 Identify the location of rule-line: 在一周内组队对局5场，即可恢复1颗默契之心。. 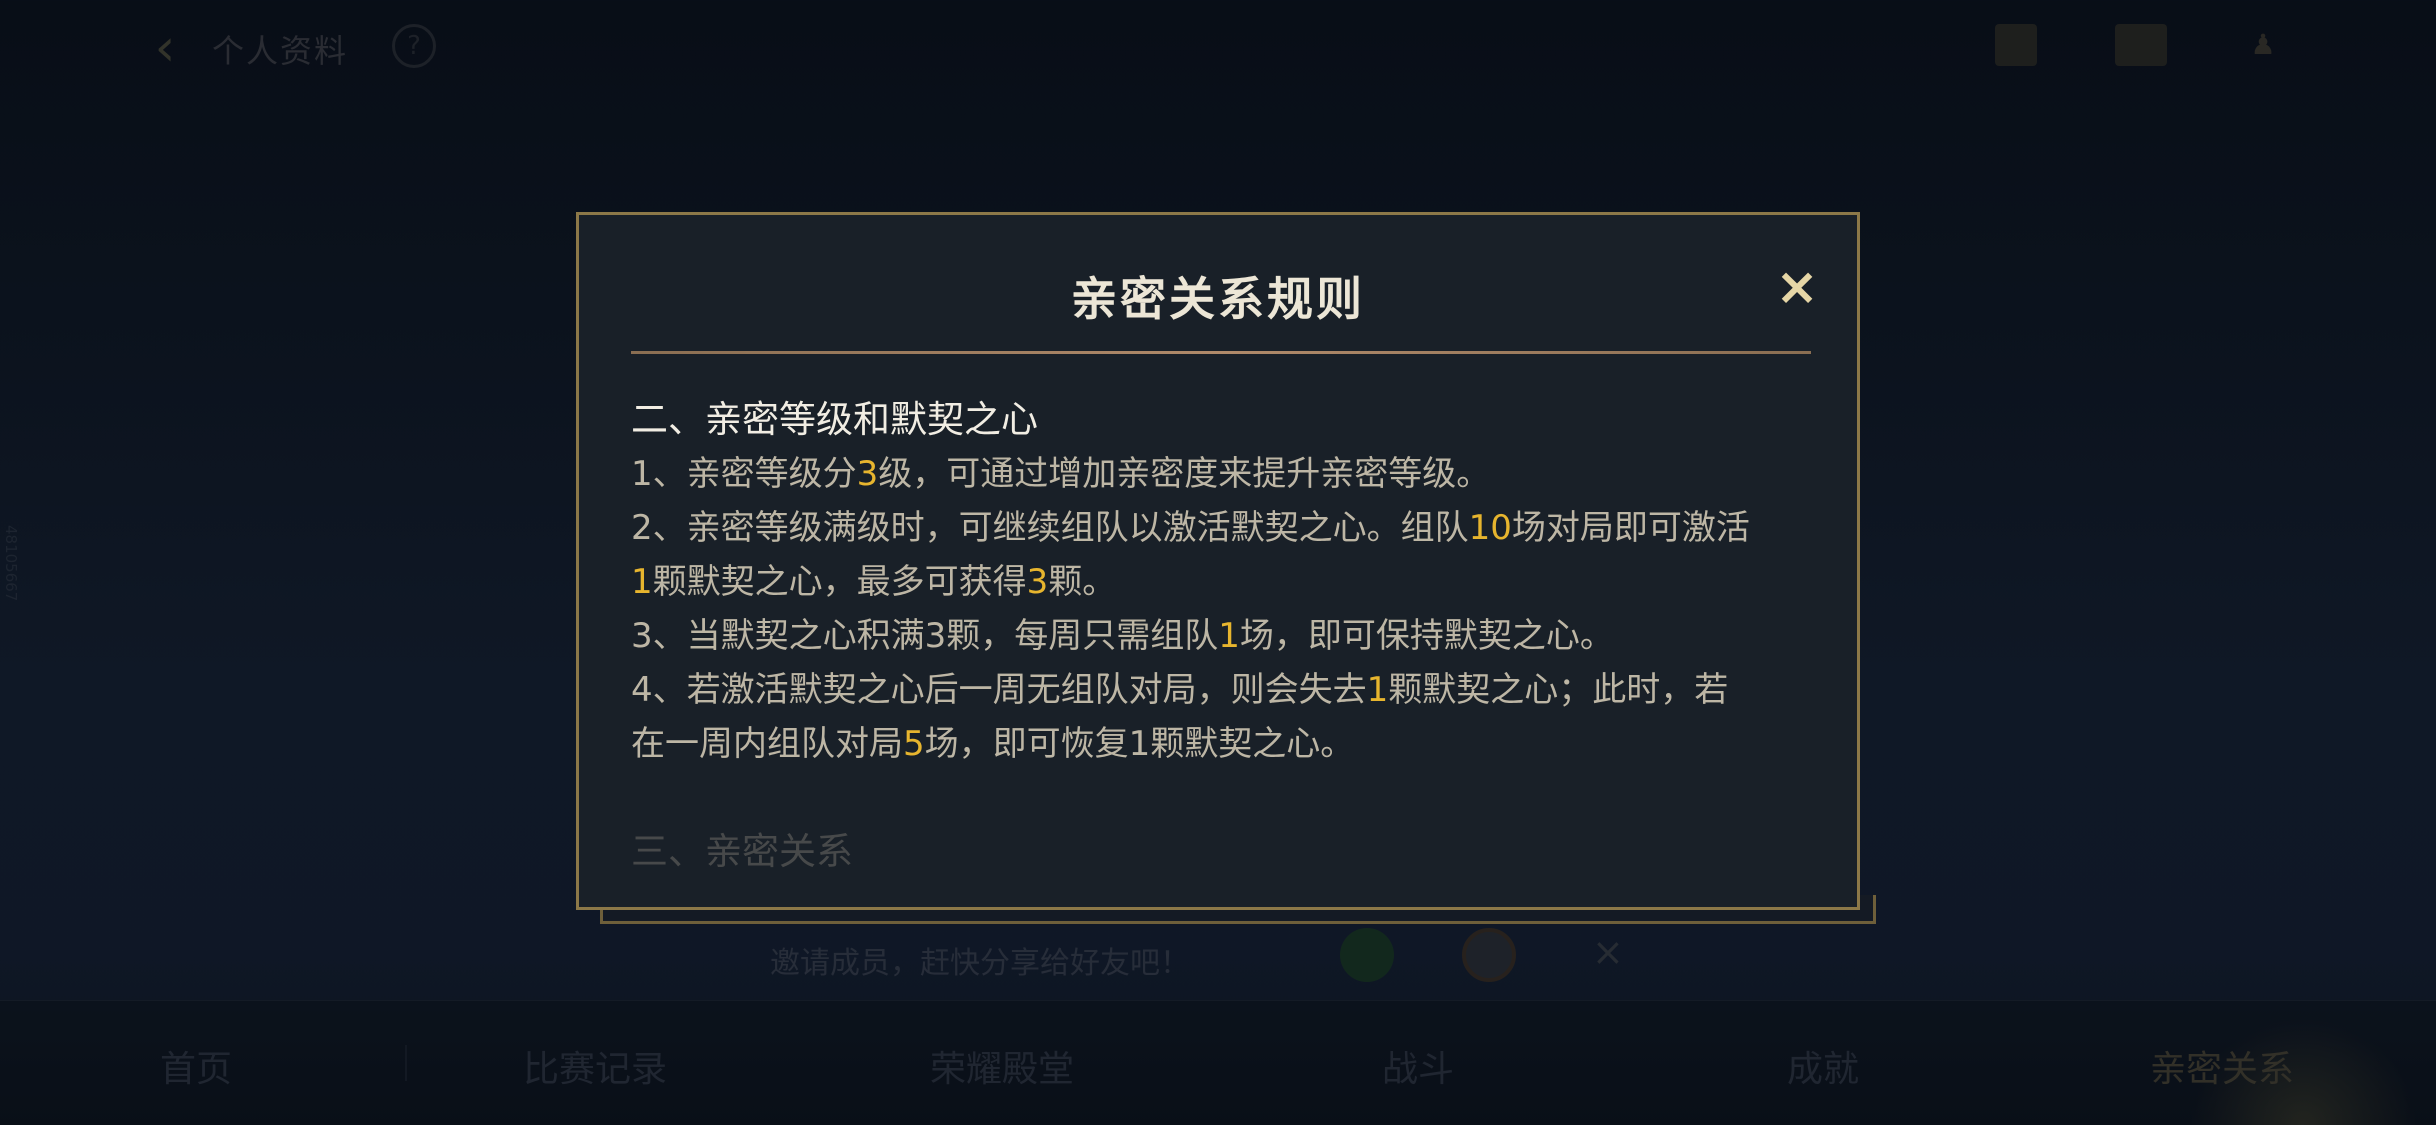
(1221, 744).